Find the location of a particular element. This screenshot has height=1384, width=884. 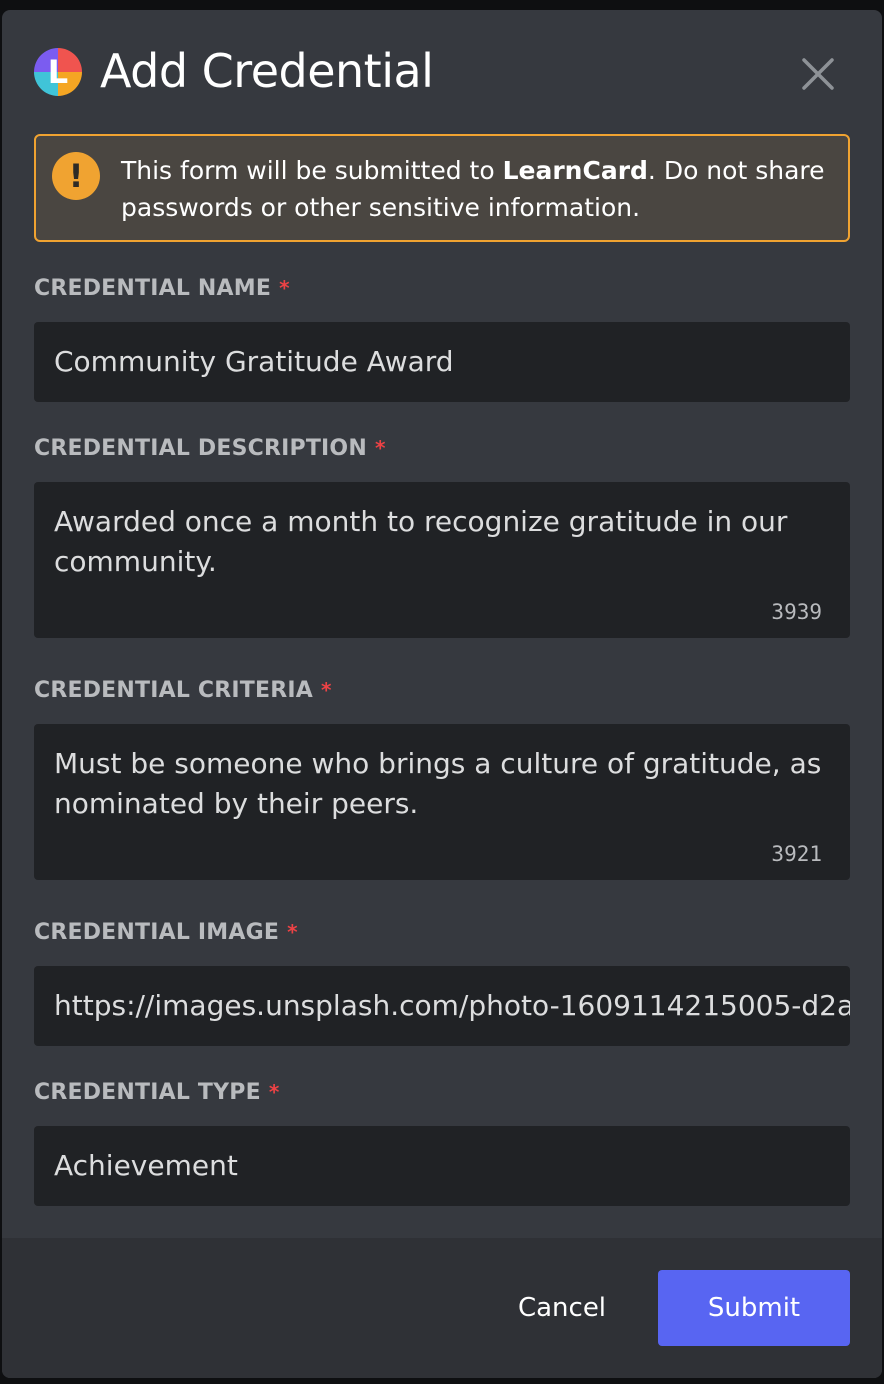

close-icon is located at coordinates (818, 74).